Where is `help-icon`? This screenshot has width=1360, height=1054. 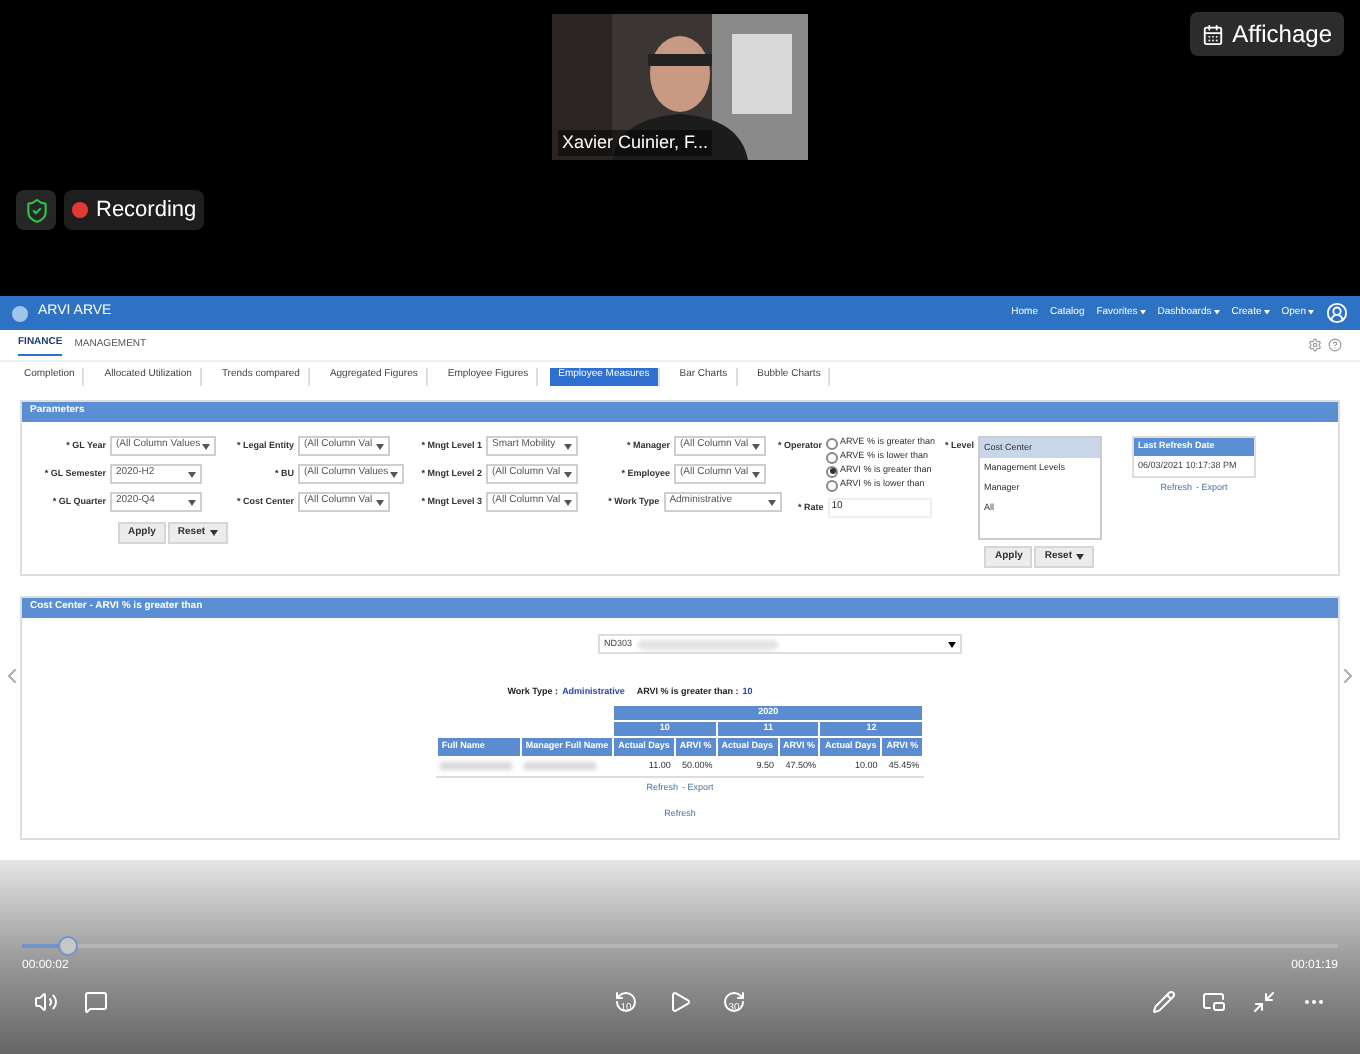 help-icon is located at coordinates (1335, 345).